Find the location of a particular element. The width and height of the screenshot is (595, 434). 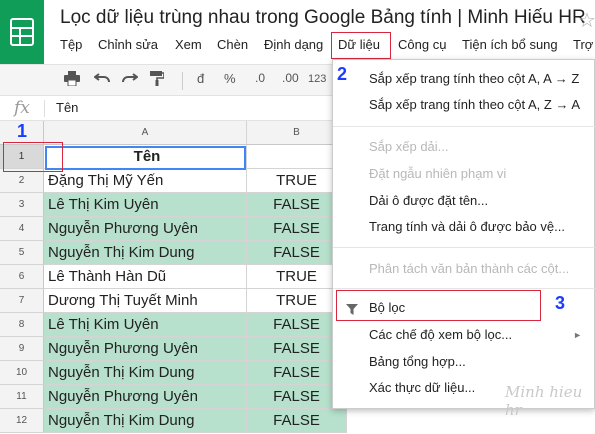

column-header-a: A is located at coordinates (145, 133).